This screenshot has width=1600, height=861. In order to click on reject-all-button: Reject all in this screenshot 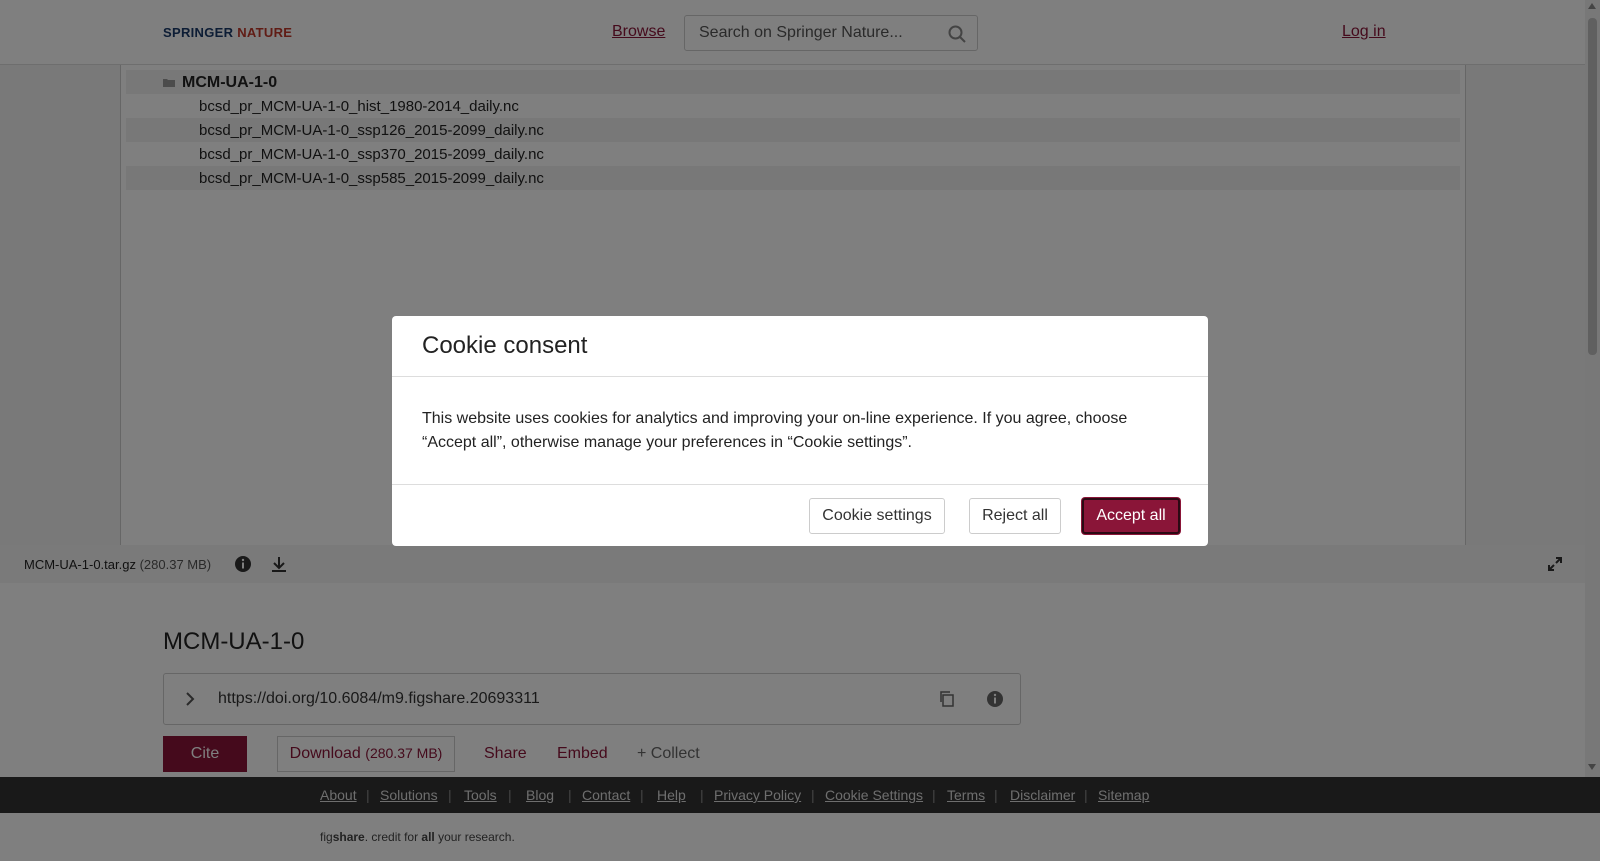, I will do `click(1015, 516)`.